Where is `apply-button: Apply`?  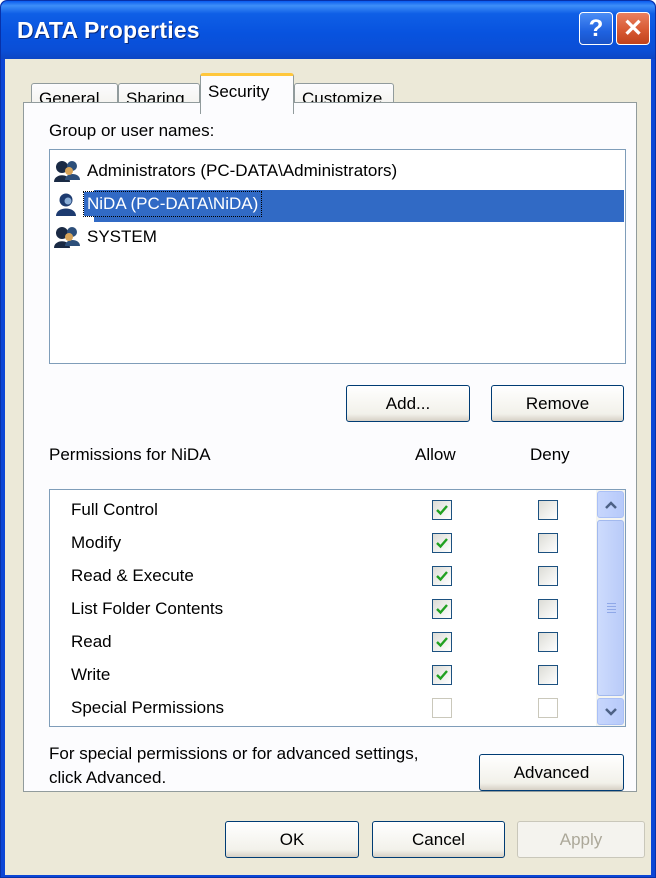
apply-button: Apply is located at coordinates (581, 839).